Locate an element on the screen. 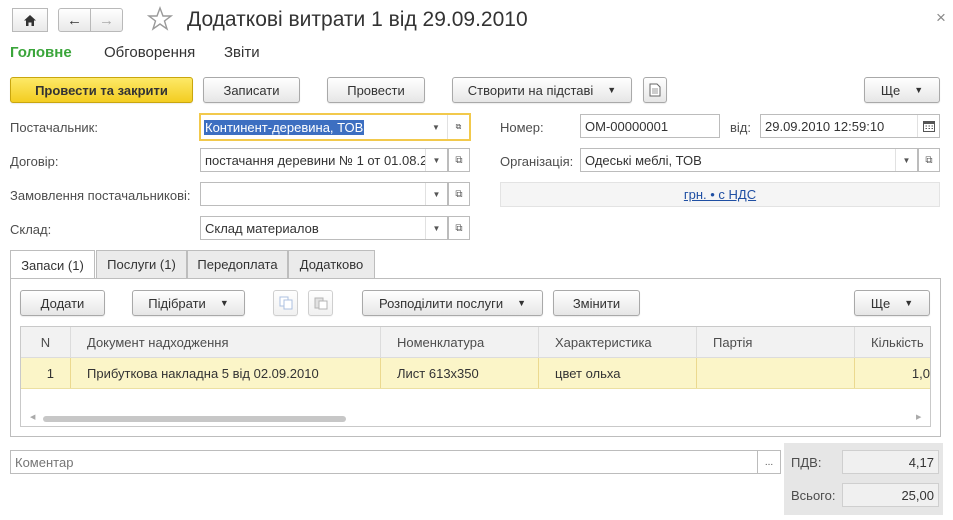 The height and width of the screenshot is (520, 953). tab-additional-label: Додатково is located at coordinates (331, 264).